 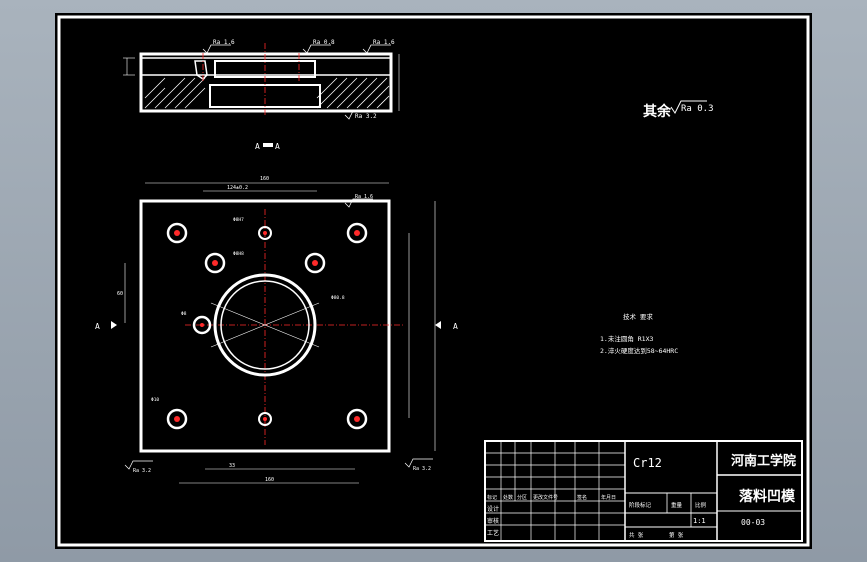 What do you see at coordinates (493, 509) in the screenshot?
I see `role-row: 设计` at bounding box center [493, 509].